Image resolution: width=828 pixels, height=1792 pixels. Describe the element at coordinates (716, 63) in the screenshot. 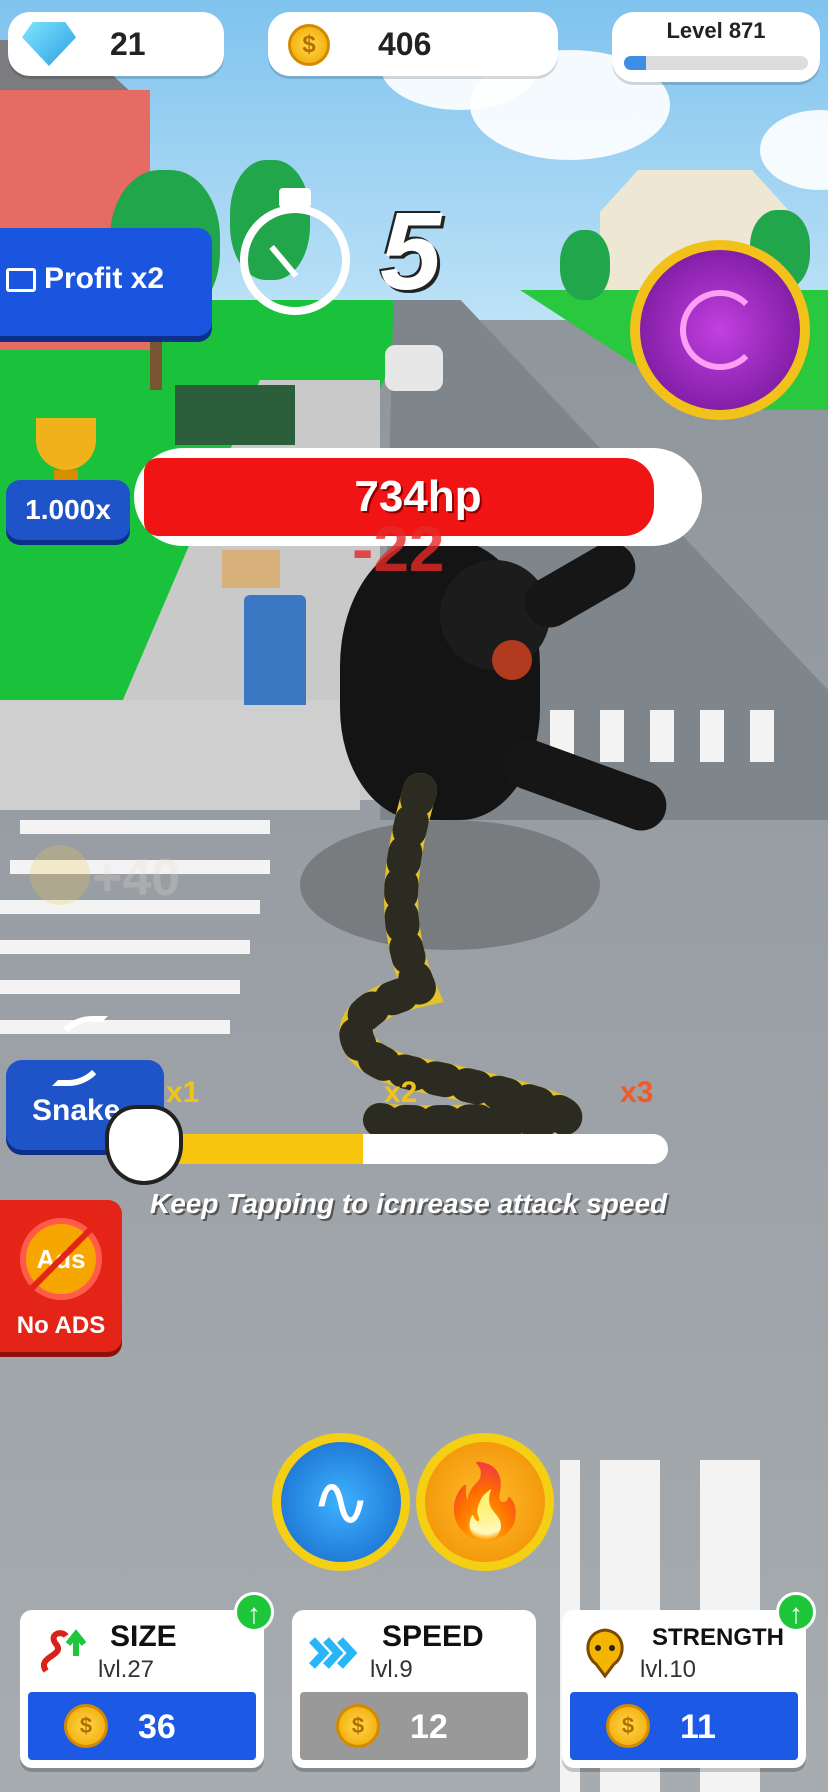

I see `level-progress-bar` at that location.